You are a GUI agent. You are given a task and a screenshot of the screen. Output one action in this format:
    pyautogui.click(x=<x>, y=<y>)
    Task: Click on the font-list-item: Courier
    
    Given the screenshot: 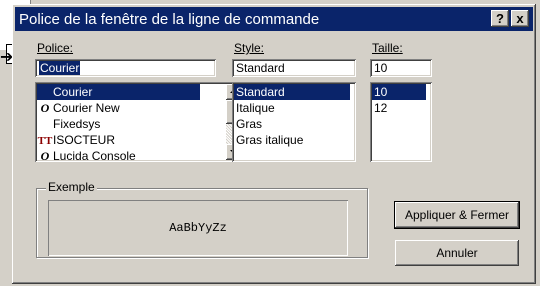 What is the action you would take?
    pyautogui.click(x=118, y=92)
    